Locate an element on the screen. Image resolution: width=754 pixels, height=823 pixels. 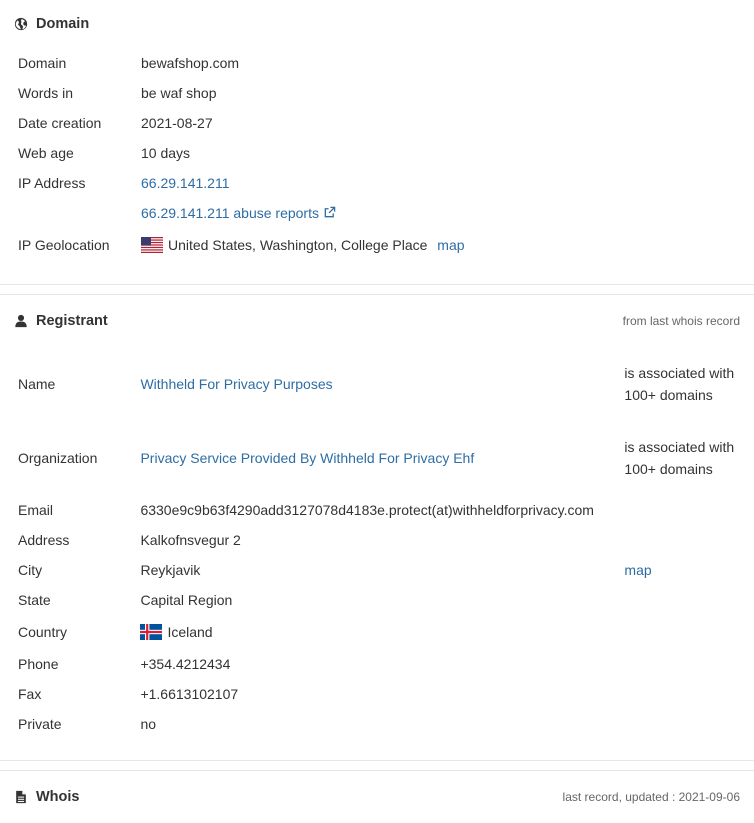
state-row: State Capital Region is located at coordinates (381, 600).